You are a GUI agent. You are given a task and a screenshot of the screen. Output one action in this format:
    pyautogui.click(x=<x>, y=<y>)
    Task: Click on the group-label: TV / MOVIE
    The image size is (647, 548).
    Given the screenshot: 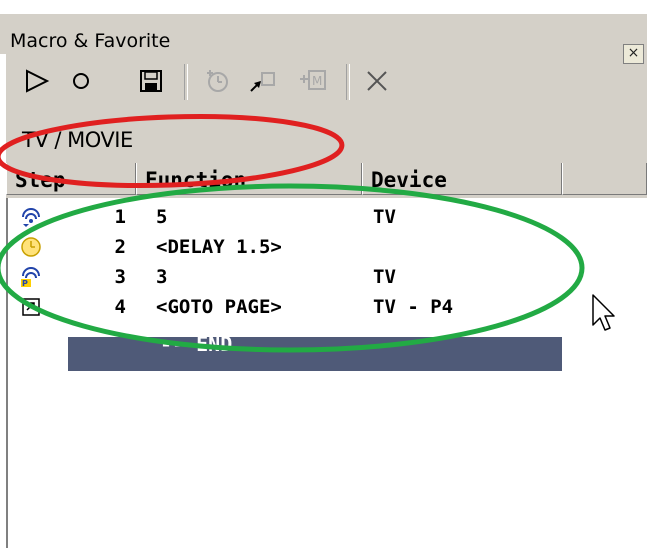 What is the action you would take?
    pyautogui.click(x=77, y=140)
    